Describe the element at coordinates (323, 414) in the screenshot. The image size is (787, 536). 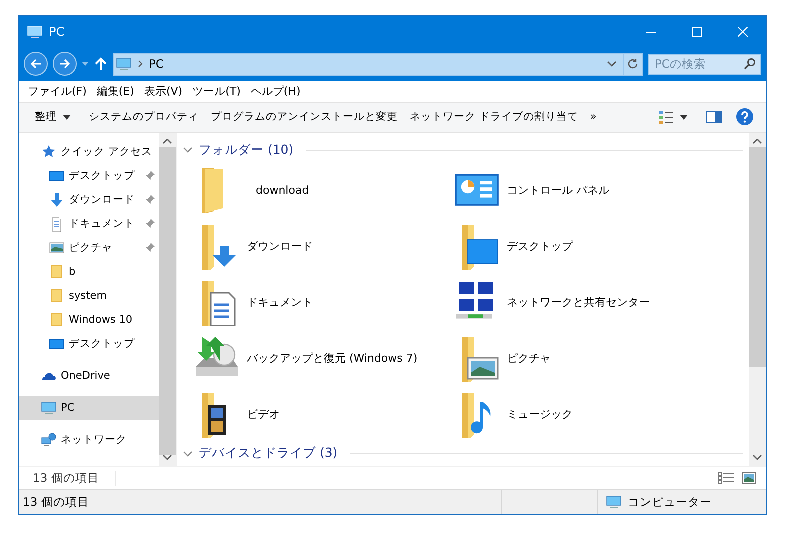
I see `folder-item: ビデオ` at that location.